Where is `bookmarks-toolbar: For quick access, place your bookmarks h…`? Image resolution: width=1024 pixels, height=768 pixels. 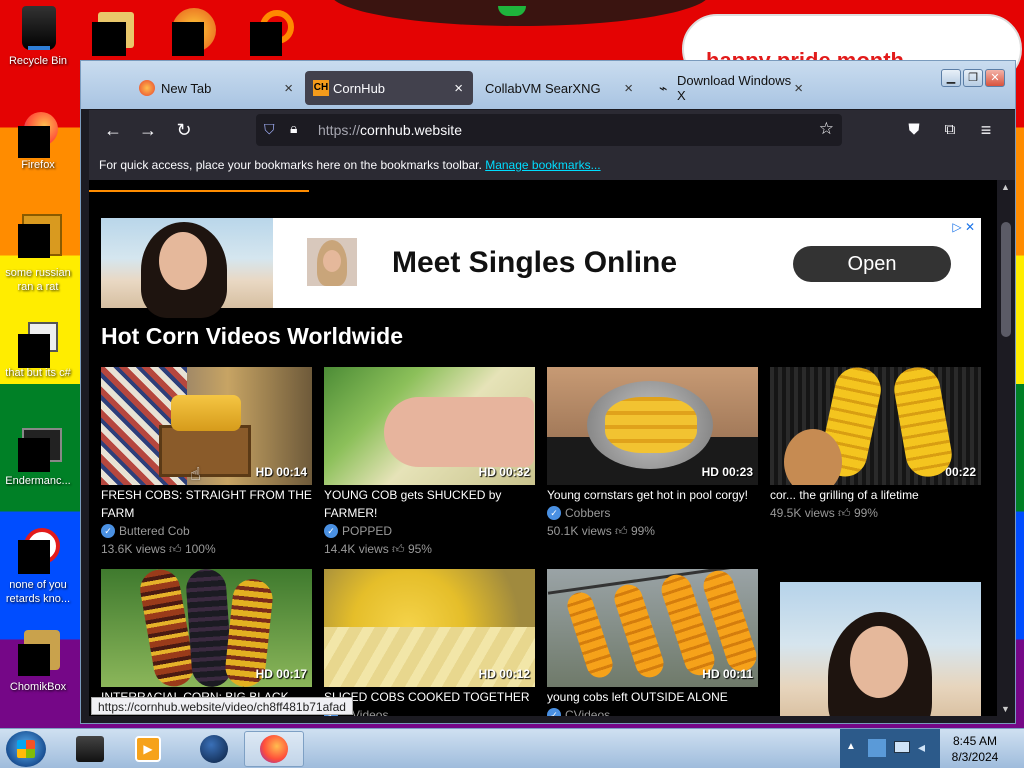
bookmarks-toolbar: For quick access, place your bookmarks h… is located at coordinates (552, 165).